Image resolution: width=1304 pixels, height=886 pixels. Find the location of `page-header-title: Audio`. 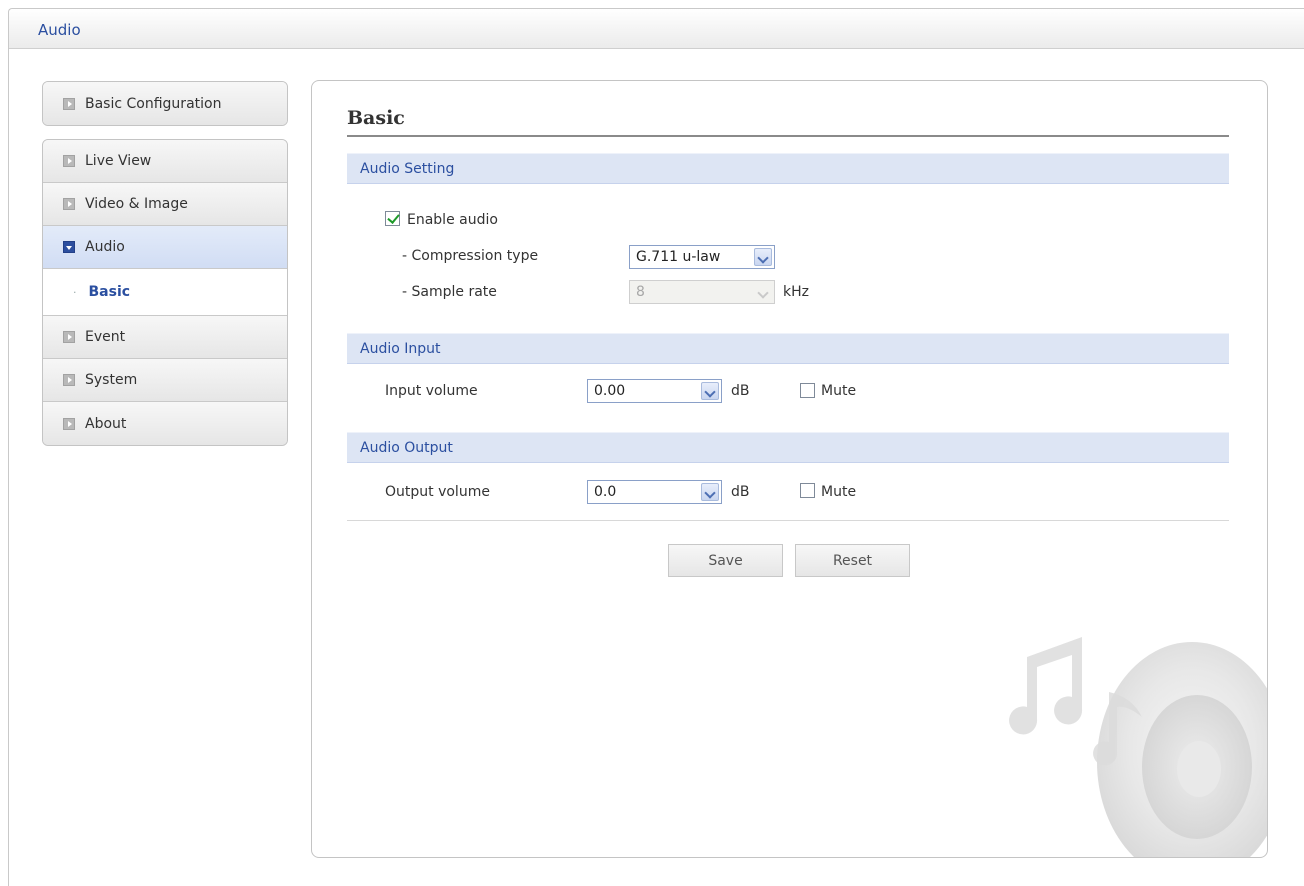

page-header-title: Audio is located at coordinates (59, 30).